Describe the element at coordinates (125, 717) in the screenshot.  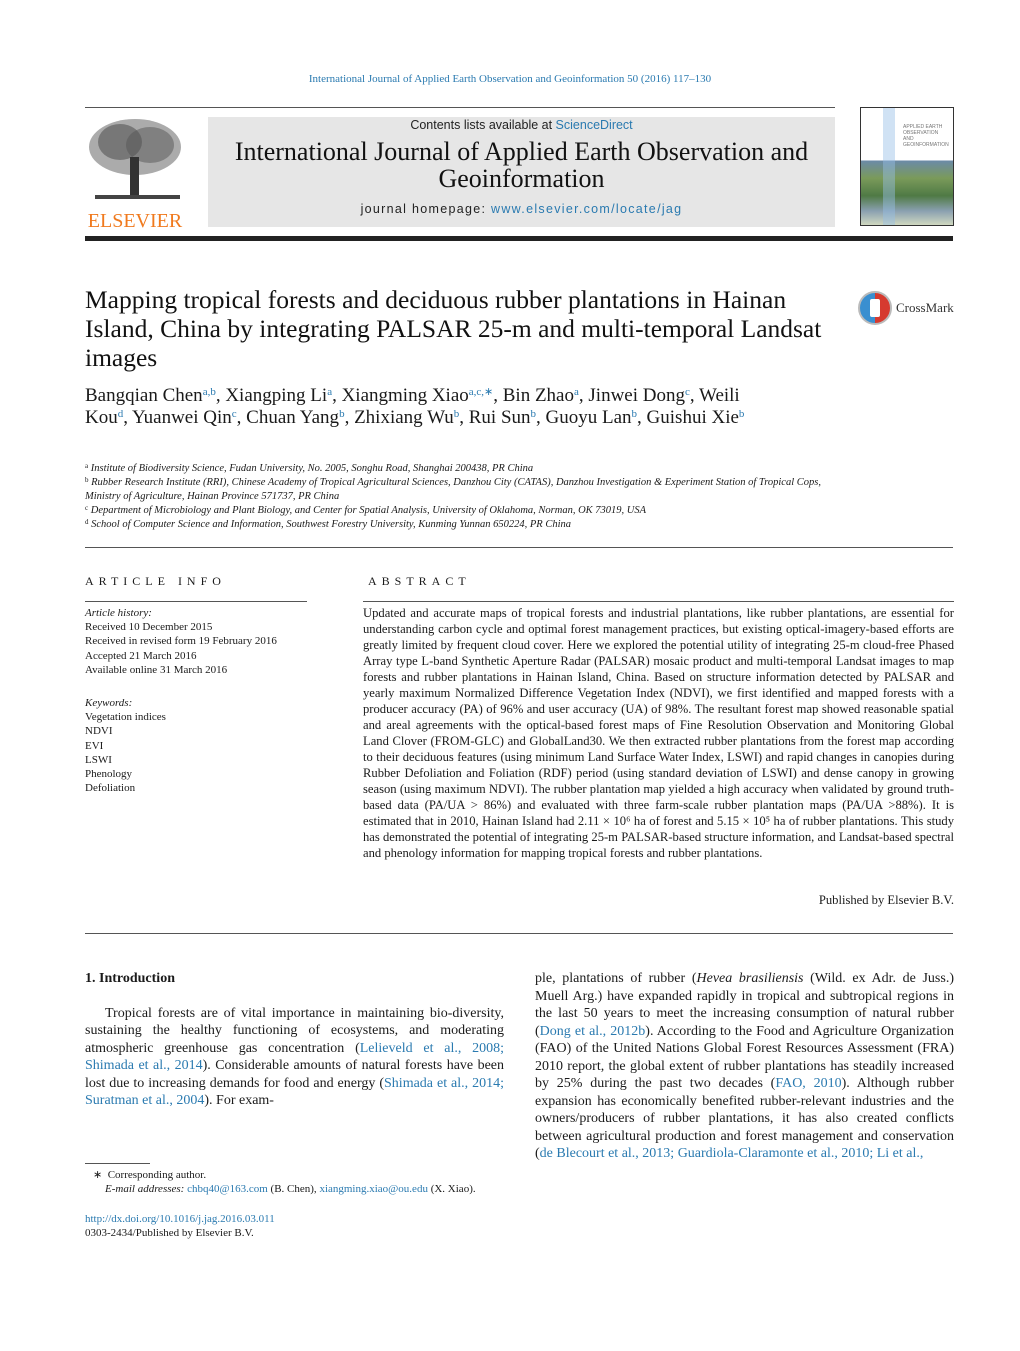
I see `keyword: Vegetation indices` at that location.